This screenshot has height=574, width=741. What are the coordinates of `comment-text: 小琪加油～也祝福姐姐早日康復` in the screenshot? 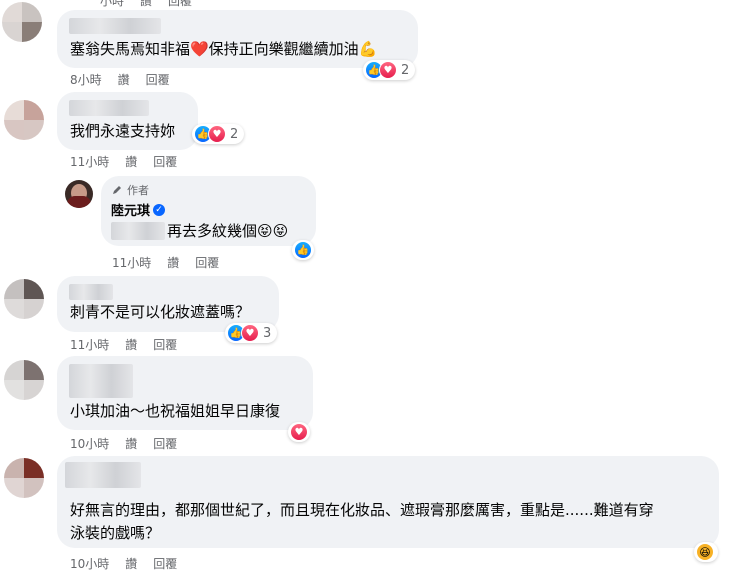 It's located at (175, 411).